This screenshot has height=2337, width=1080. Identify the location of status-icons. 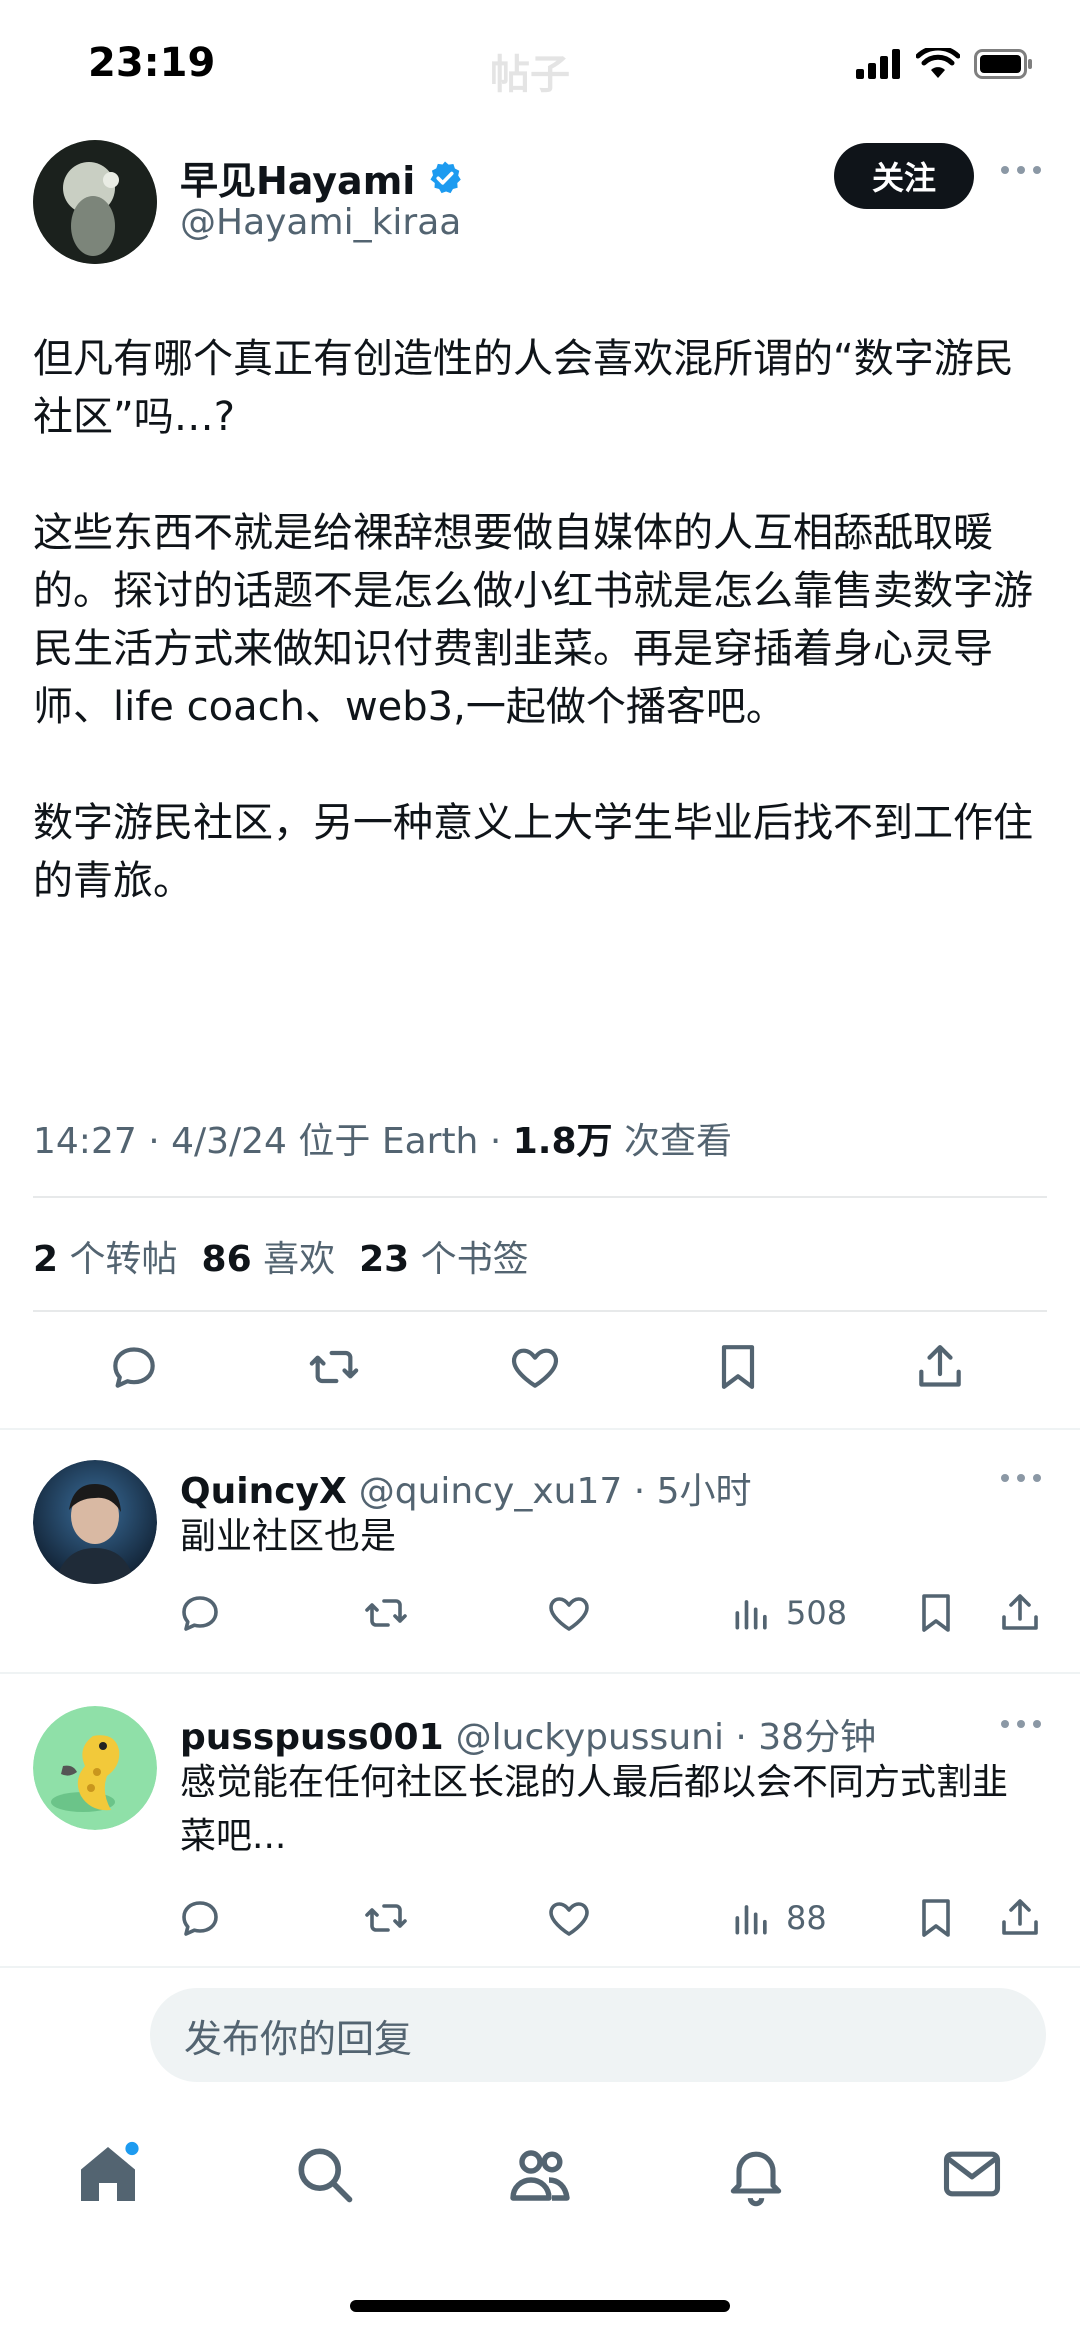
(945, 64).